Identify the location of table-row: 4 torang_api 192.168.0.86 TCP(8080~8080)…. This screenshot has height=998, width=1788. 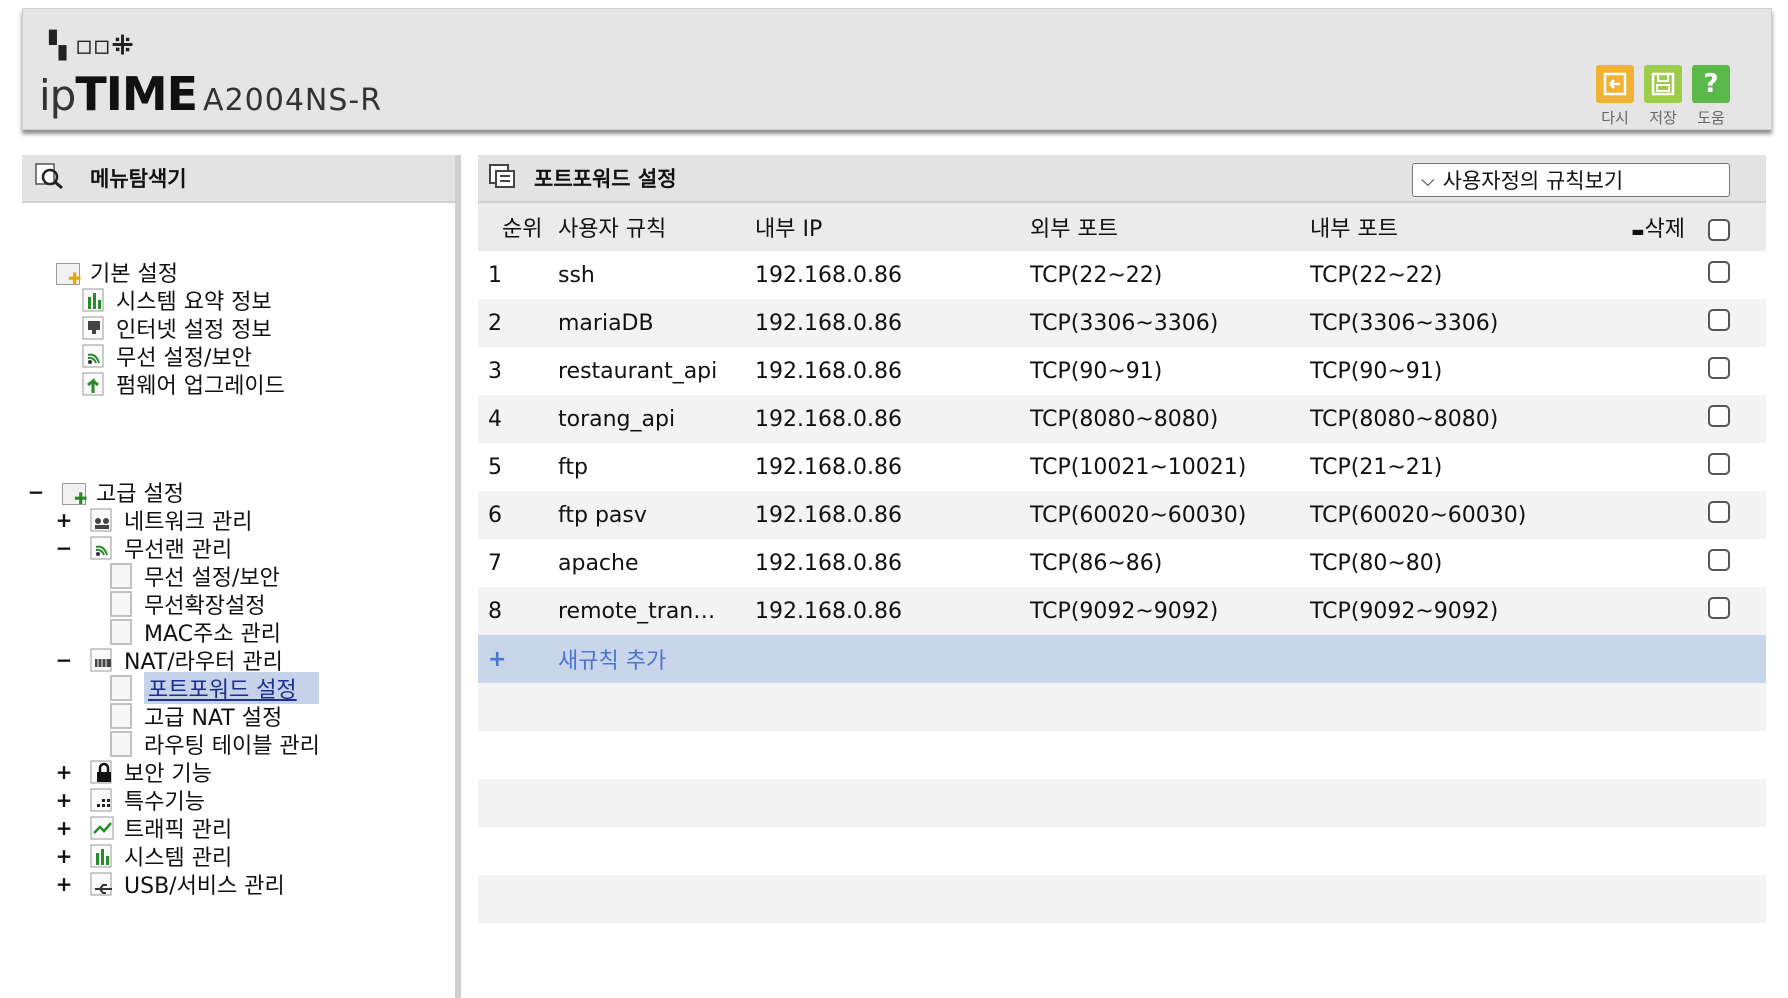
(1122, 419).